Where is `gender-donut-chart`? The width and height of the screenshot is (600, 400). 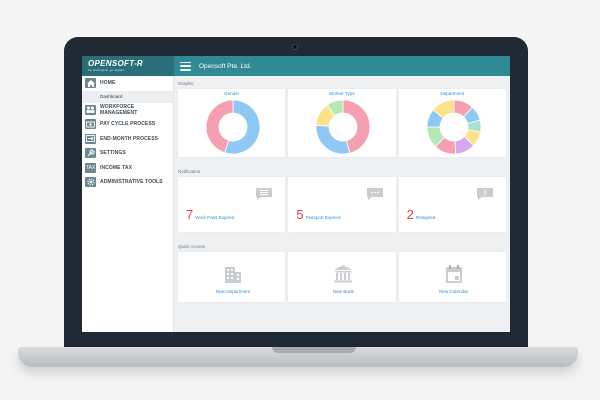 gender-donut-chart is located at coordinates (233, 127).